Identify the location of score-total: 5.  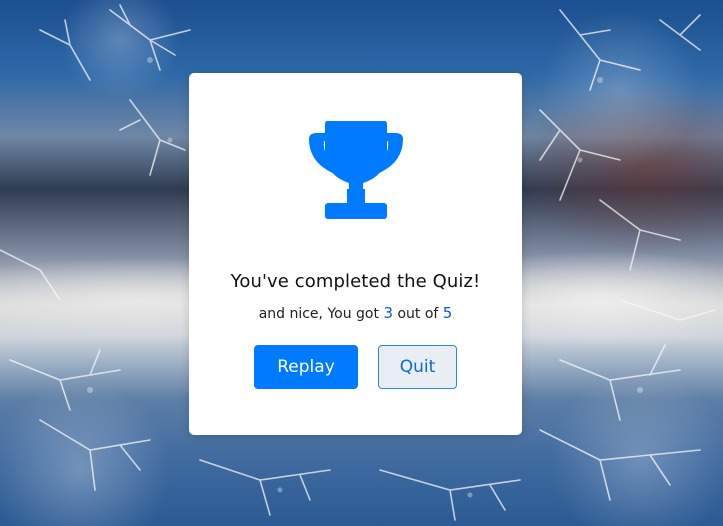
(447, 313).